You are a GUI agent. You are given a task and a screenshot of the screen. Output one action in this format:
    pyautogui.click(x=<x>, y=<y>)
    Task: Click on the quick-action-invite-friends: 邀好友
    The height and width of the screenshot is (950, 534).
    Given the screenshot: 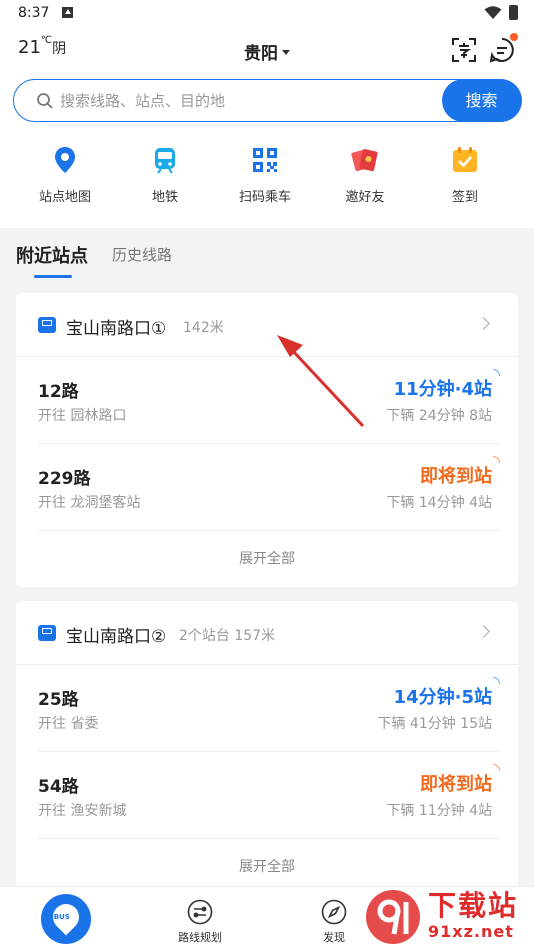 What is the action you would take?
    pyautogui.click(x=365, y=175)
    